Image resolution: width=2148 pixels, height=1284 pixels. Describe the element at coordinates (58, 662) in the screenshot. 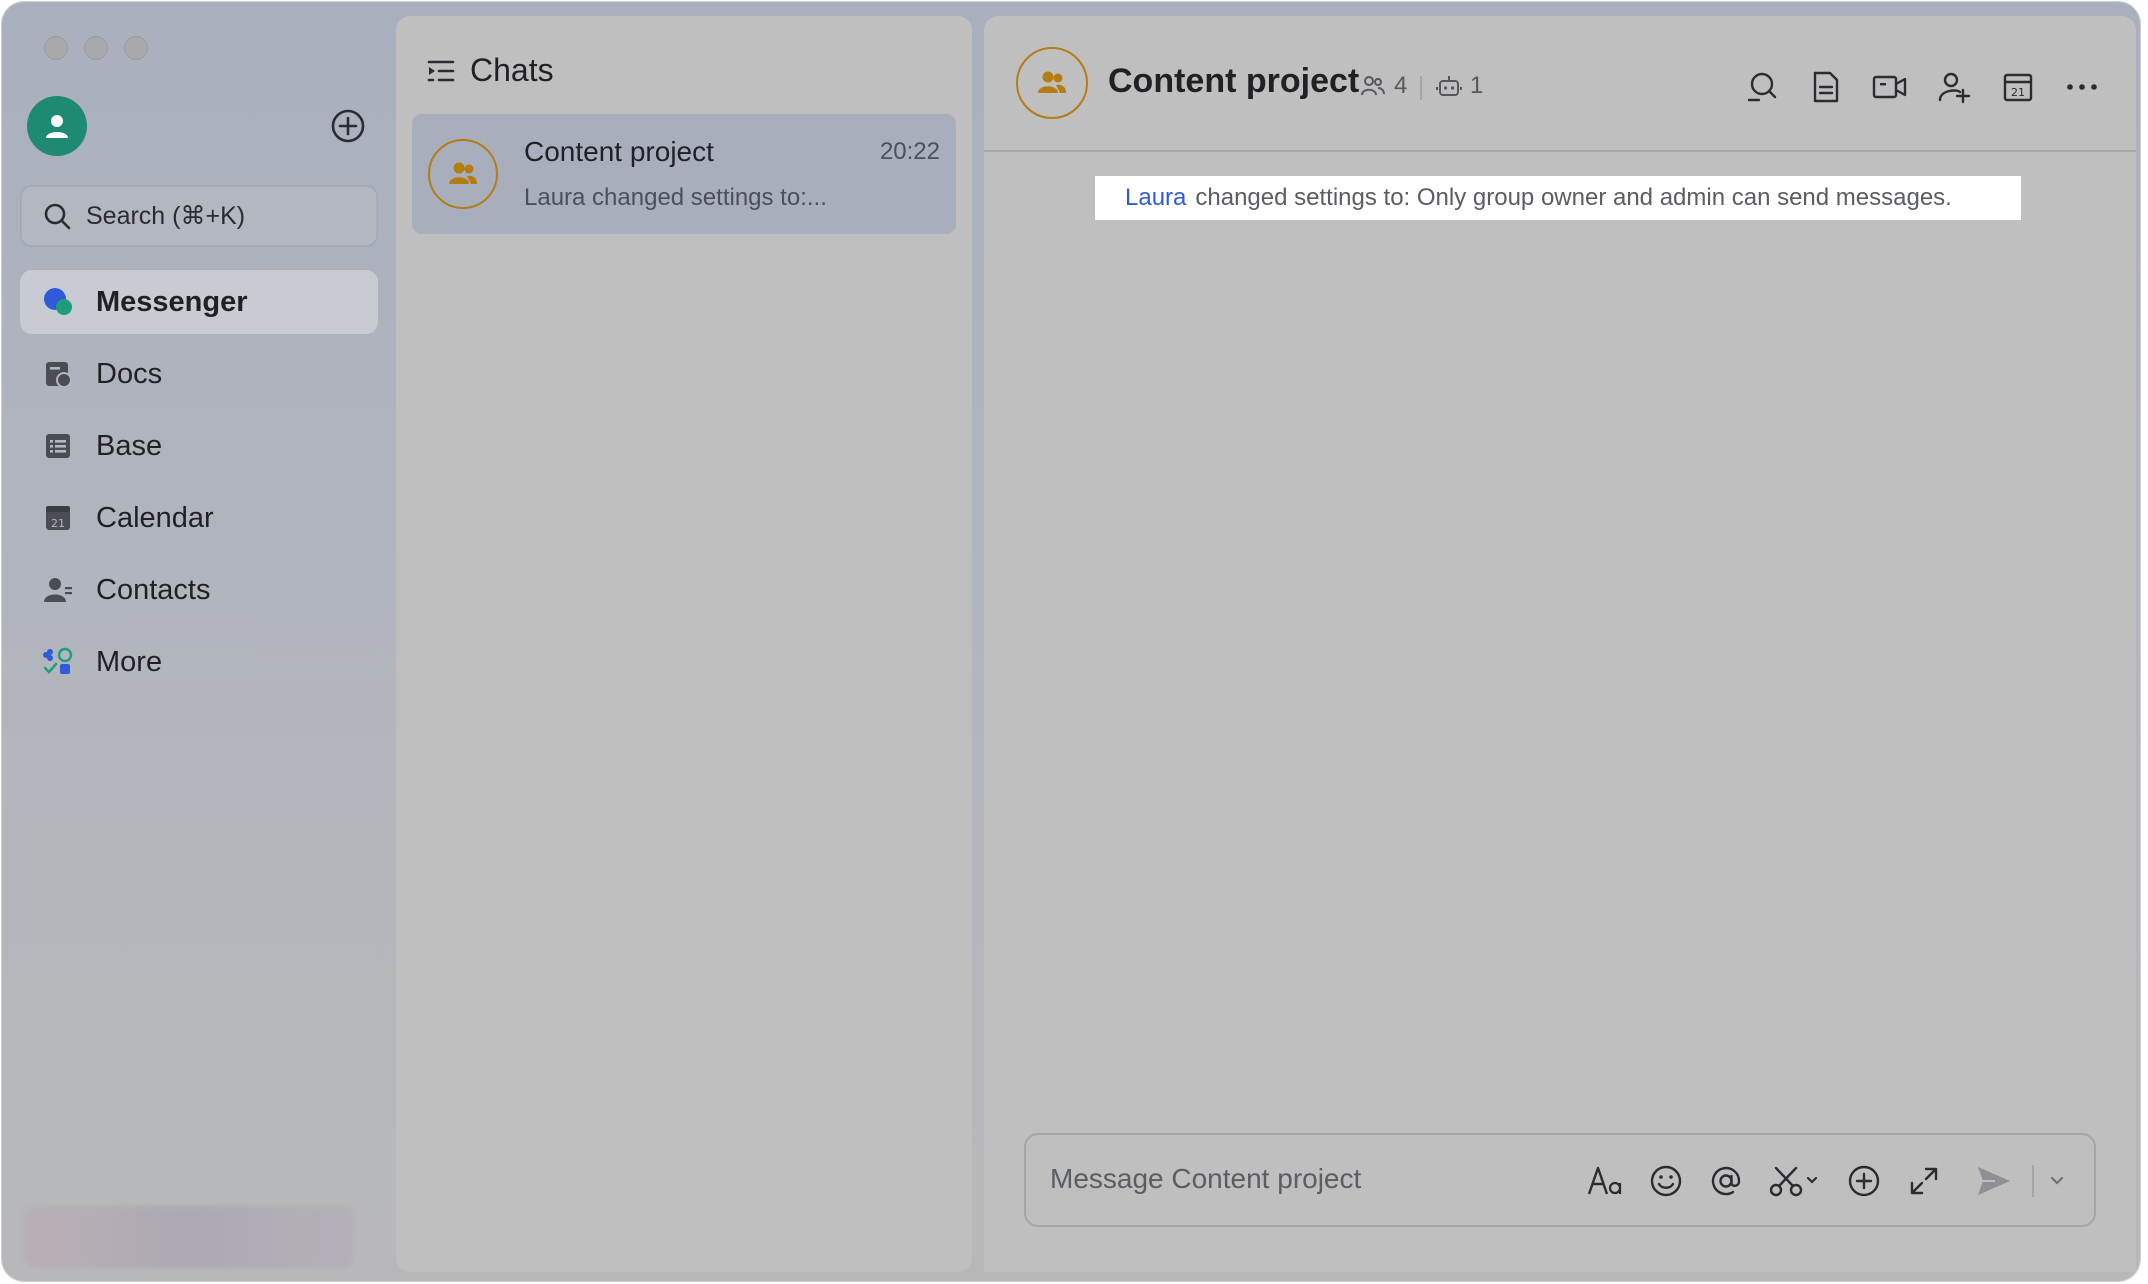

I see `more-apps-icon` at that location.